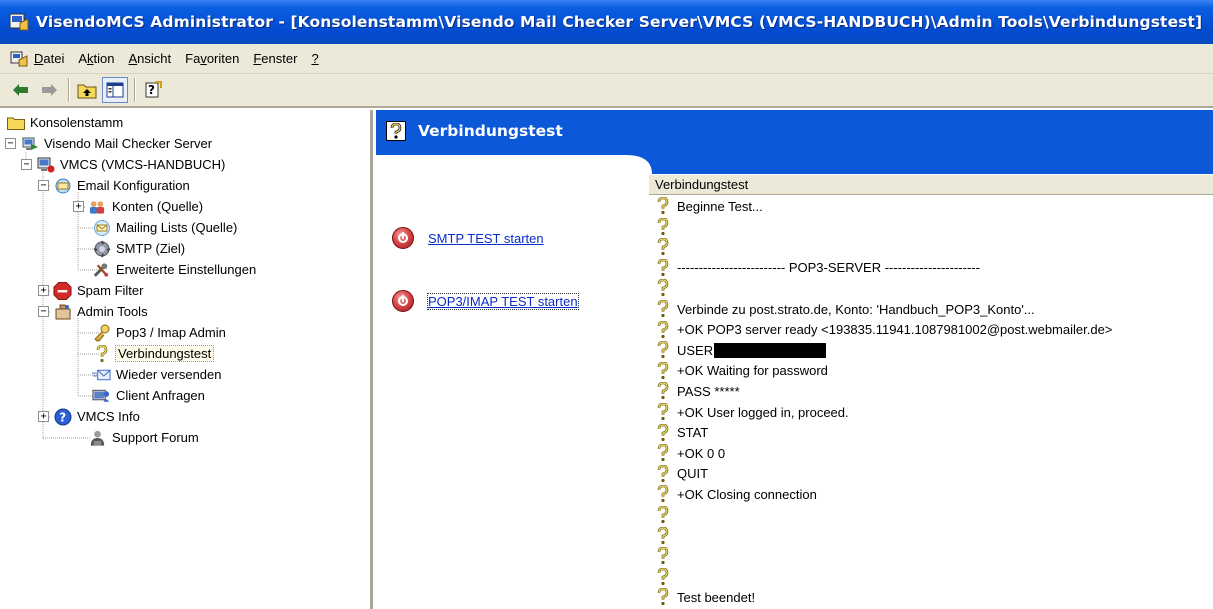 The width and height of the screenshot is (1213, 609). Describe the element at coordinates (21, 90) in the screenshot. I see `back-arrow-icon` at that location.